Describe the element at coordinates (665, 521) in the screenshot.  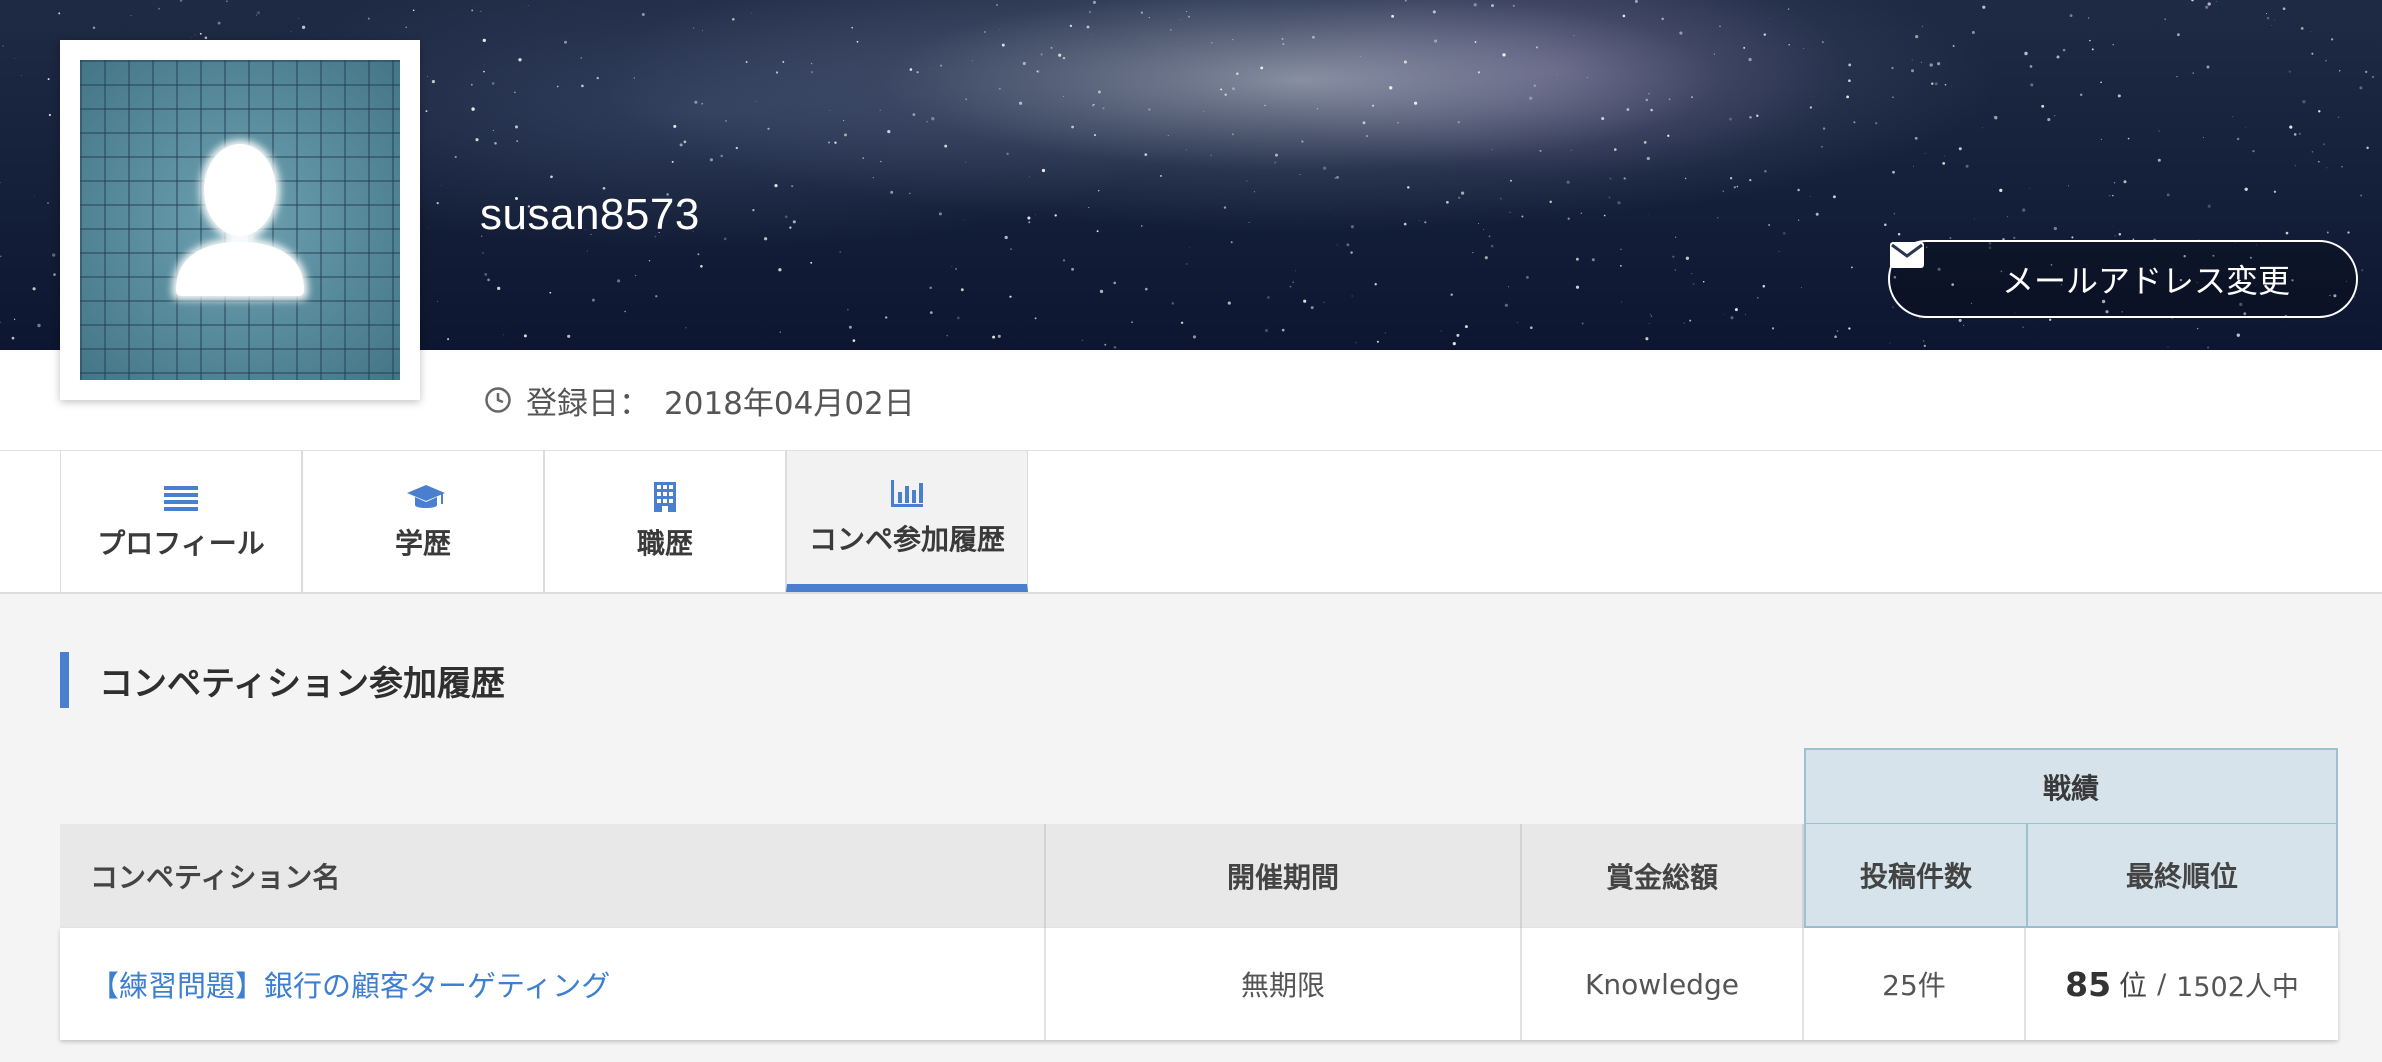
I see `tab-work-history: 職歴` at that location.